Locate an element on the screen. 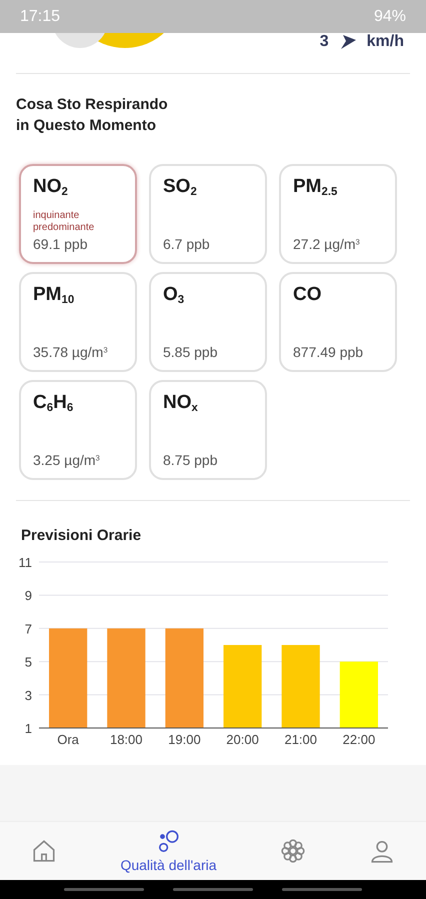  axis-label: 1 is located at coordinates (28, 728).